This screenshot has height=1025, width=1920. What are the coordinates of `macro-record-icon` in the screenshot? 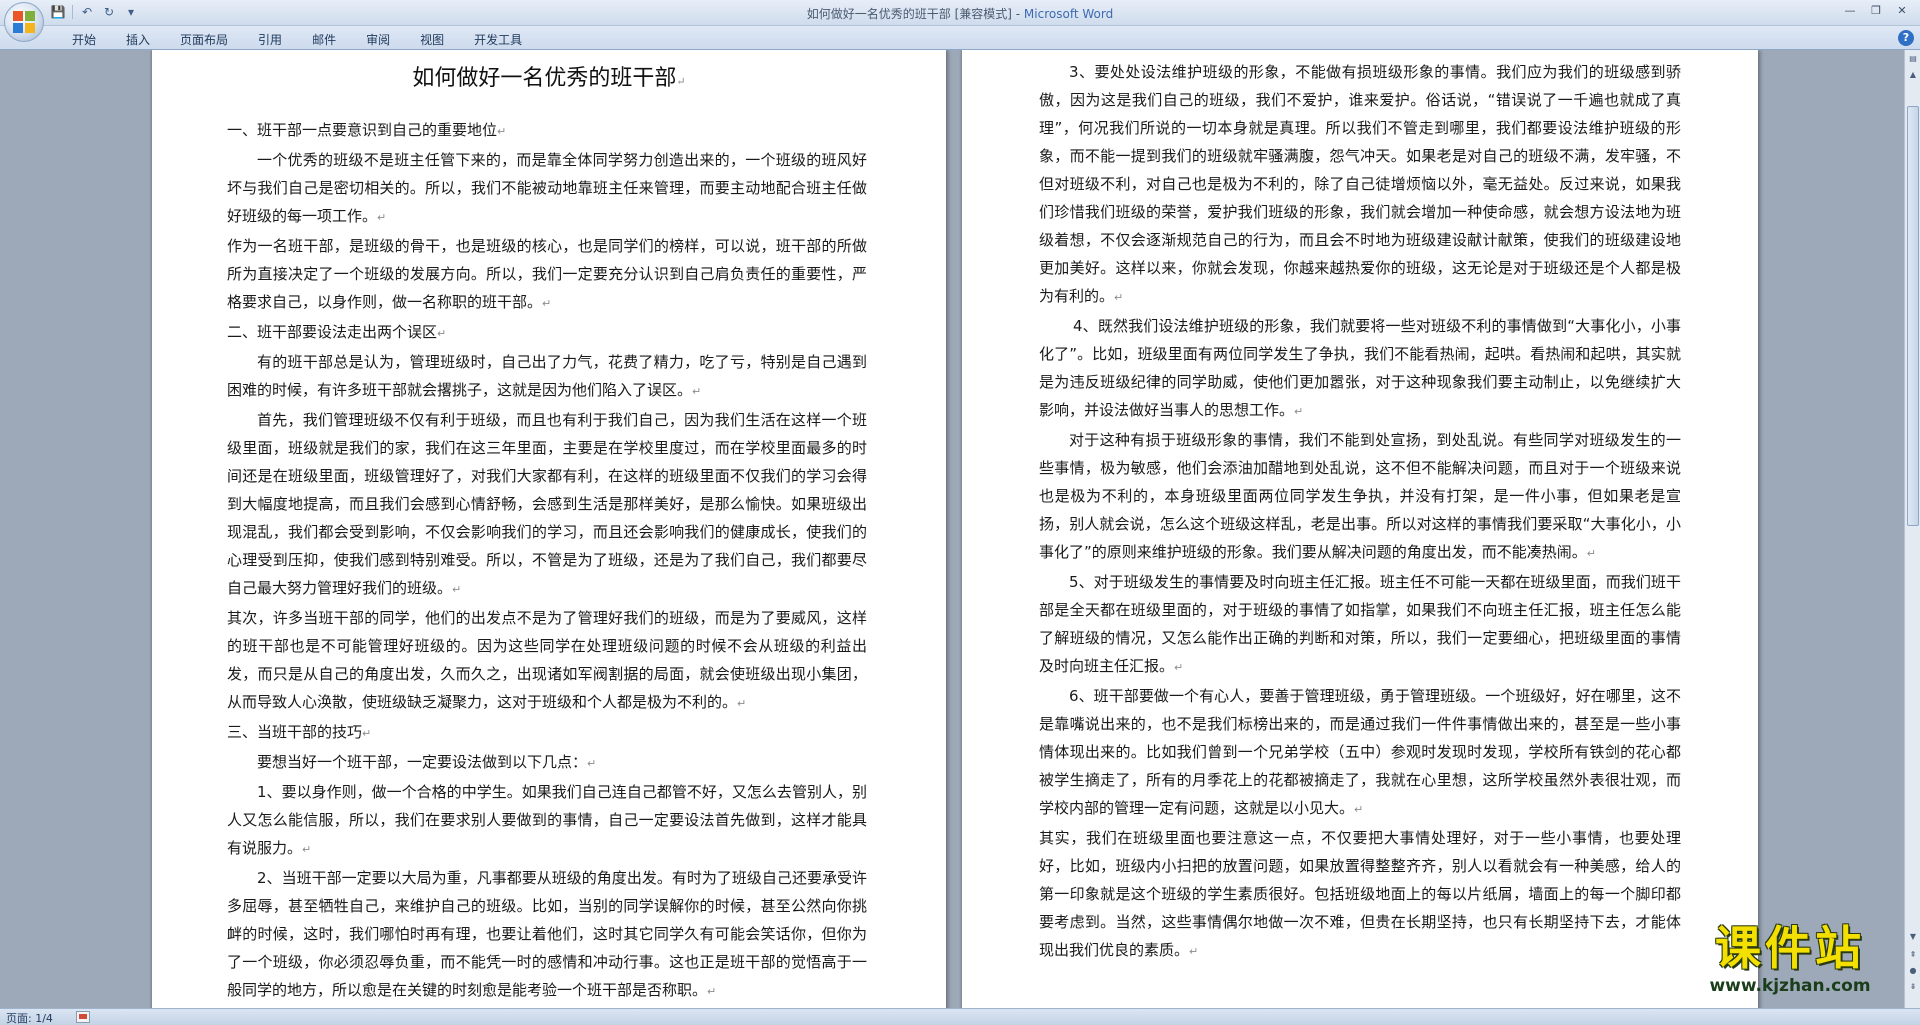 It's located at (83, 1017).